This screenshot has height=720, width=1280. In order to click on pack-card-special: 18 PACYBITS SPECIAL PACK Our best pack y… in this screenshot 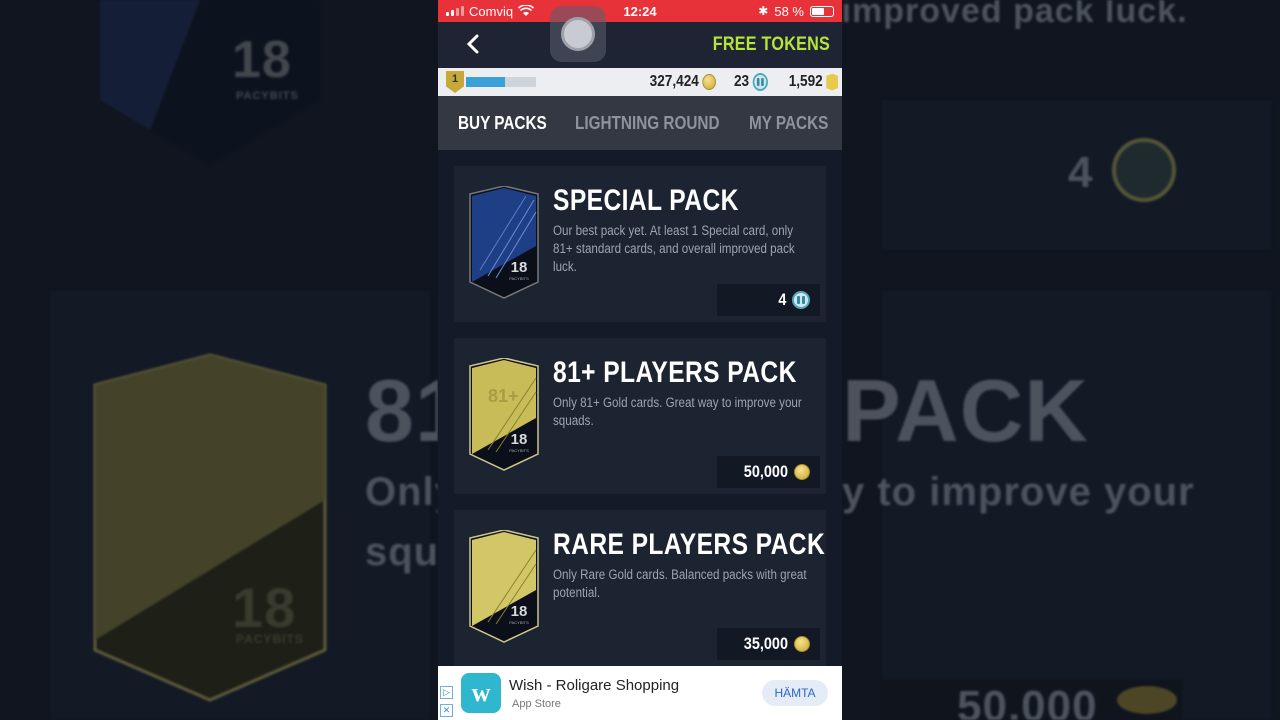, I will do `click(640, 244)`.